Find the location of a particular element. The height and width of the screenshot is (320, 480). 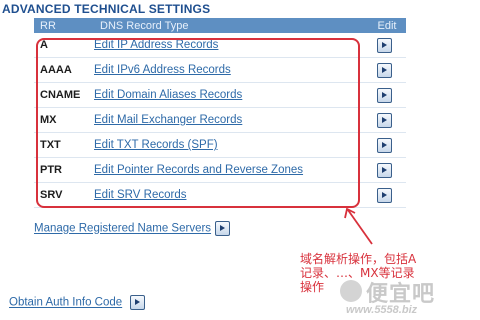

header-dns-record-type: DNS Record Type is located at coordinates (224, 25).